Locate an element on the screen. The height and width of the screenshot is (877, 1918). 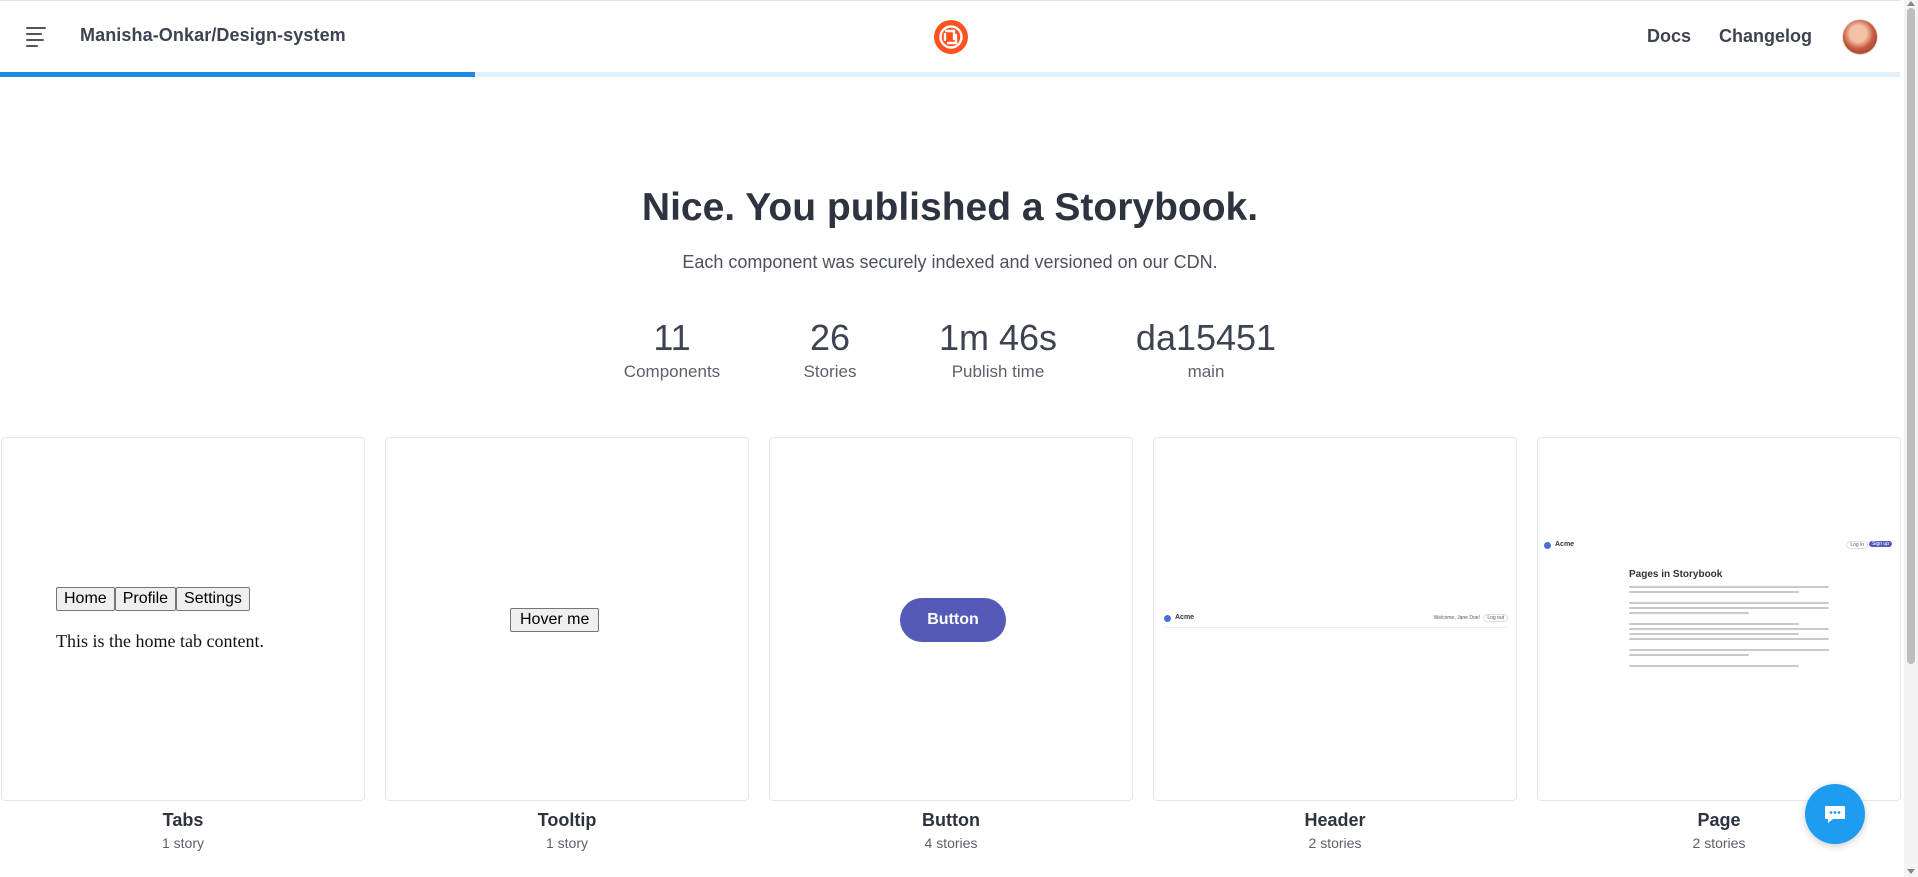
component-card-header: Acme Welcome, Jane Doe! Log out is located at coordinates (1335, 619).